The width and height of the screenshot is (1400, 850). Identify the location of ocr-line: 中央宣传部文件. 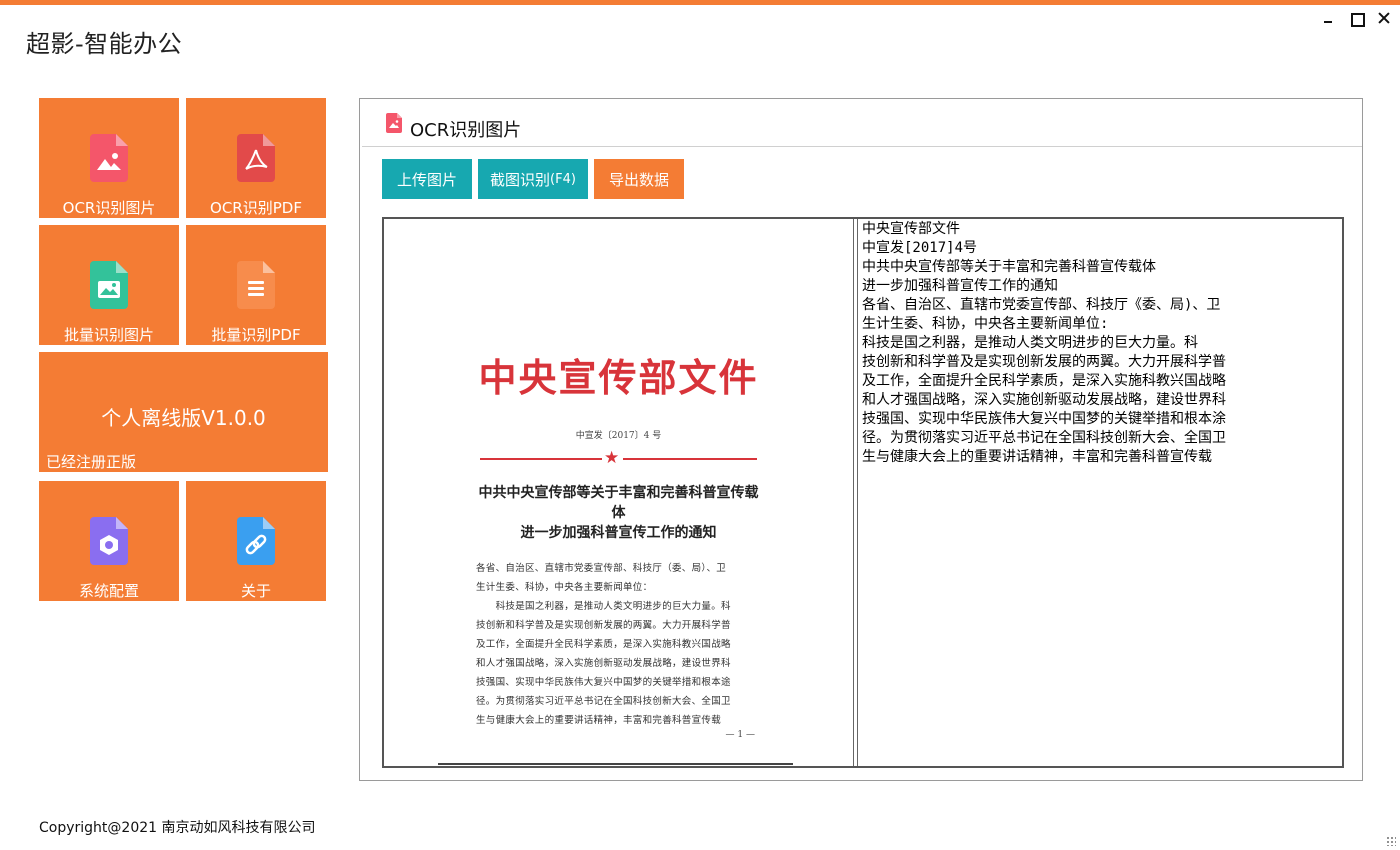
(911, 229).